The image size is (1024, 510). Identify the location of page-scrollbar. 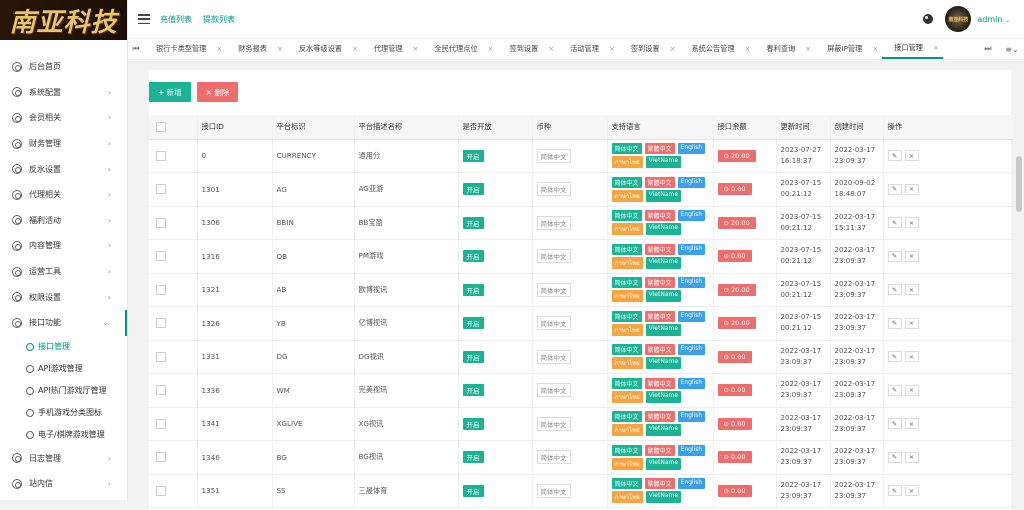
(1019, 280).